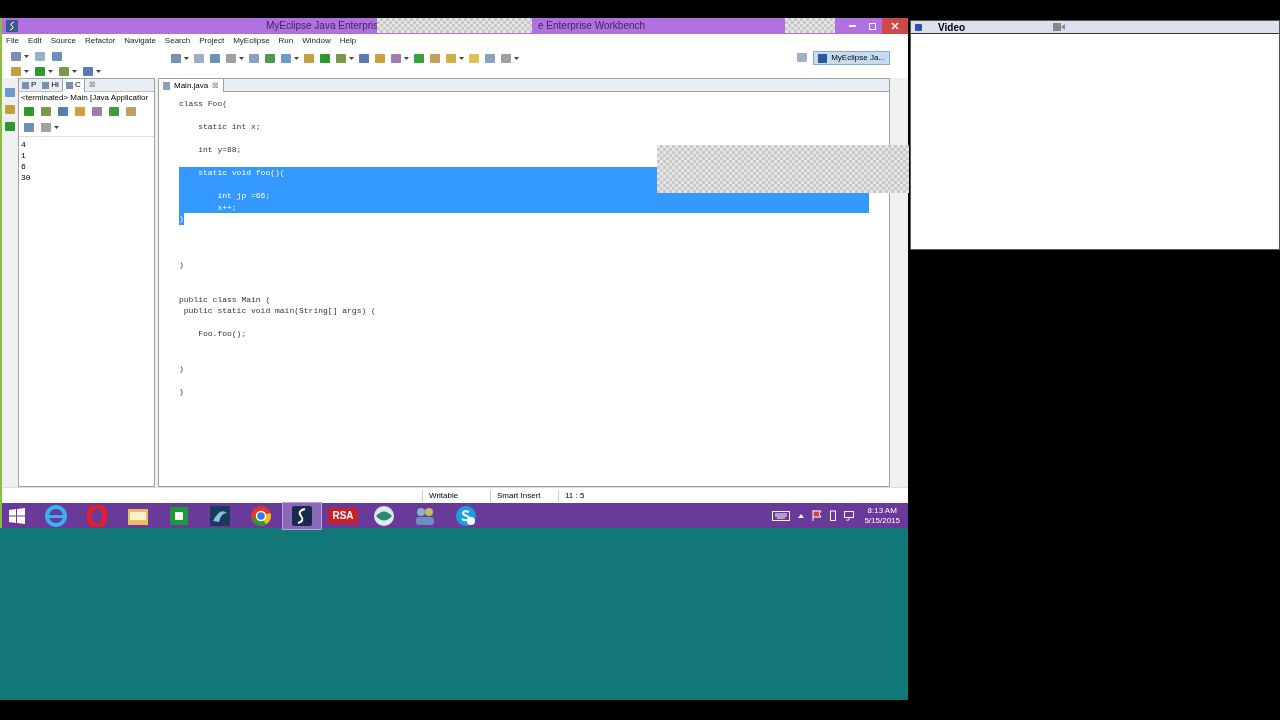 This screenshot has width=1280, height=720. Describe the element at coordinates (261, 515) in the screenshot. I see `chrome-icon` at that location.